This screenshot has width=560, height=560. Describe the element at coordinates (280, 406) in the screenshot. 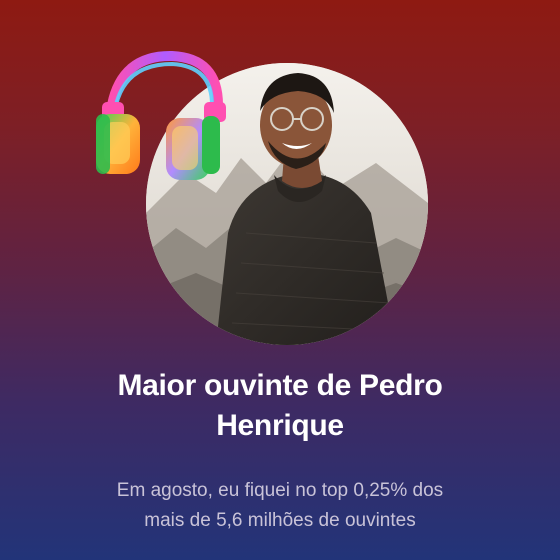

I see `card-title: Maior ouvinte de Pedro Henrique` at that location.